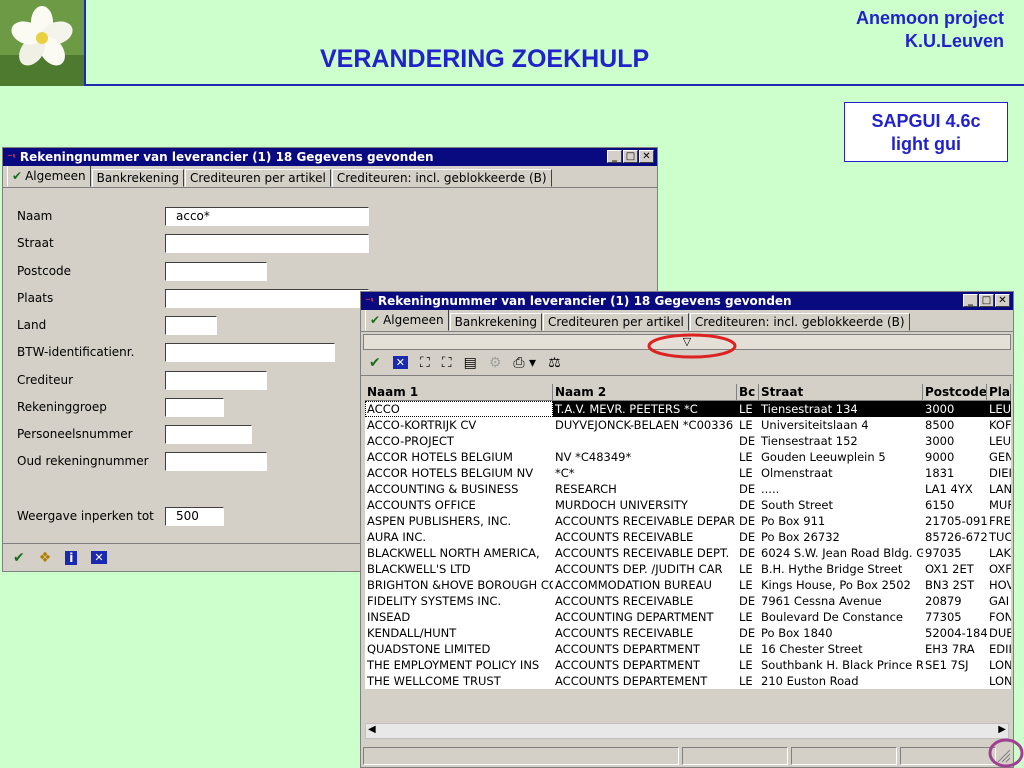 This screenshot has width=1024, height=768. What do you see at coordinates (1004, 756) in the screenshot?
I see `resize-grip-icon` at bounding box center [1004, 756].